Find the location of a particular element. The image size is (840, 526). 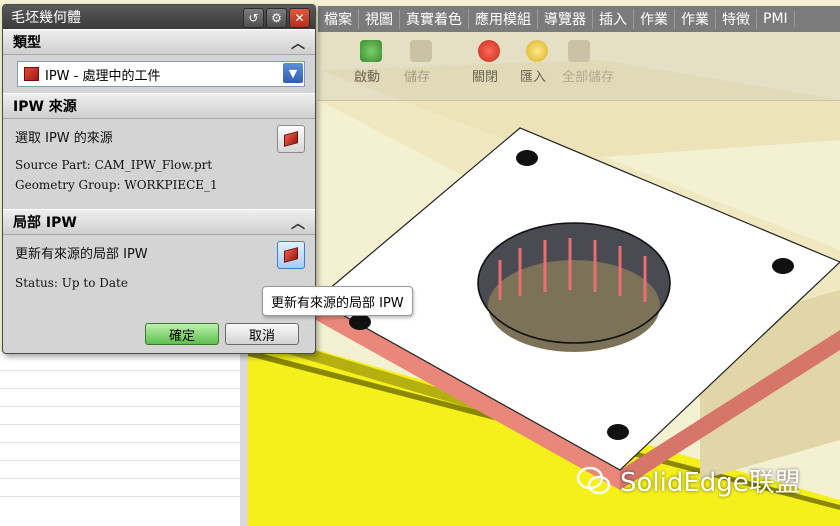

close-button: ✕ is located at coordinates (299, 18).